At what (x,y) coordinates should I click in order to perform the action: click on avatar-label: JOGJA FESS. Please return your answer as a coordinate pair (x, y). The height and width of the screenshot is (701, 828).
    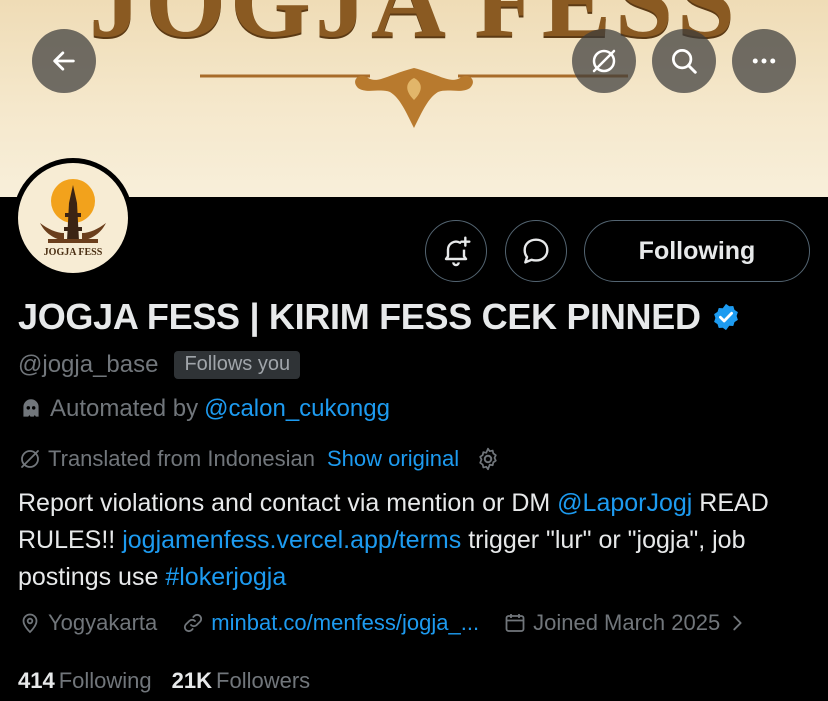
    Looking at the image, I should click on (73, 252).